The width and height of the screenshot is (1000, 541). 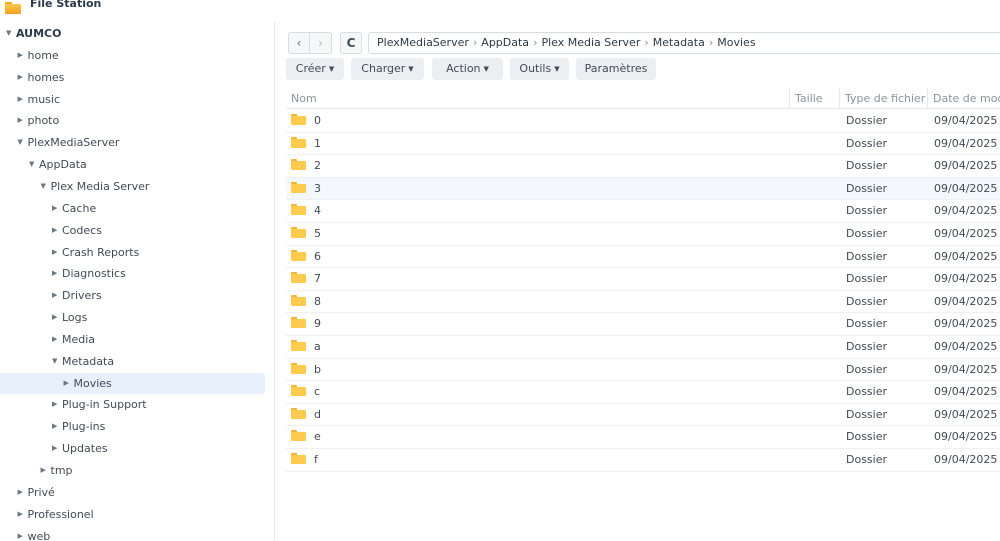 I want to click on breadcrumb-segment: Movies, so click(x=736, y=42).